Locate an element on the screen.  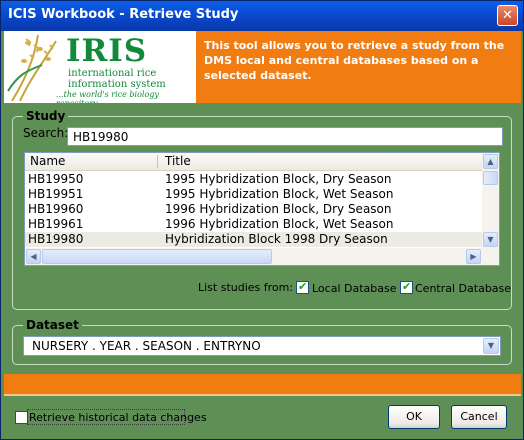
close-button: ✕ is located at coordinates (507, 15).